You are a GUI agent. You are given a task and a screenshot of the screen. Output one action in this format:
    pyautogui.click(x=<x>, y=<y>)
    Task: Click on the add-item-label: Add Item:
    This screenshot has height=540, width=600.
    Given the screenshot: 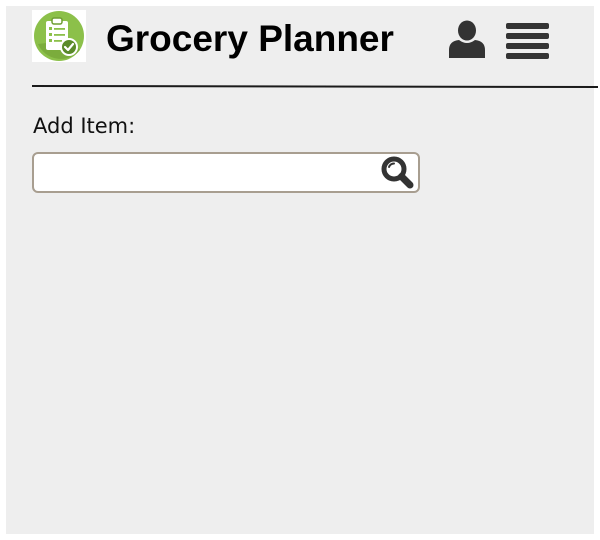 What is the action you would take?
    pyautogui.click(x=84, y=126)
    